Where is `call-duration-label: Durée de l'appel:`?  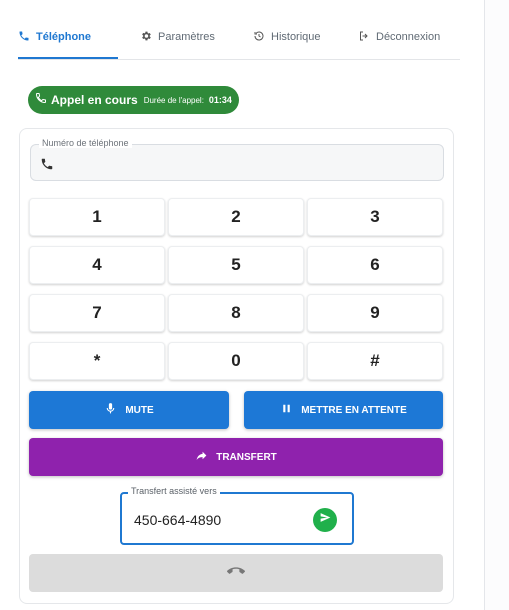 call-duration-label: Durée de l'appel: is located at coordinates (173, 100).